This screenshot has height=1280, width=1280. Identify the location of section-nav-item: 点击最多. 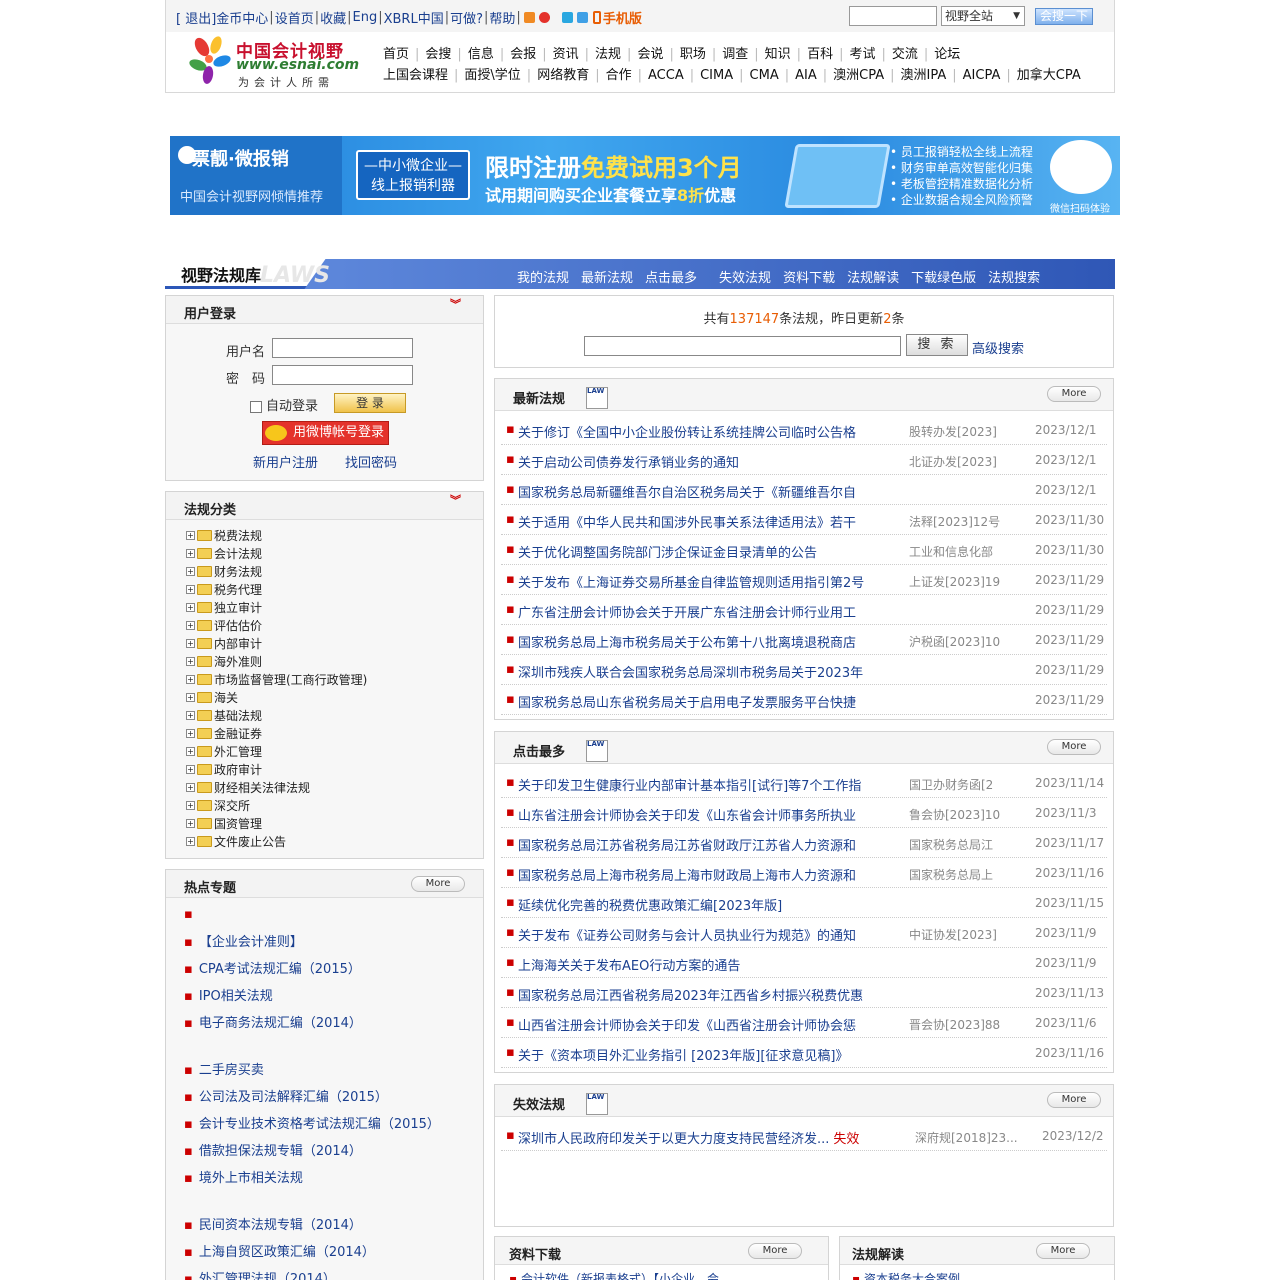
(671, 278).